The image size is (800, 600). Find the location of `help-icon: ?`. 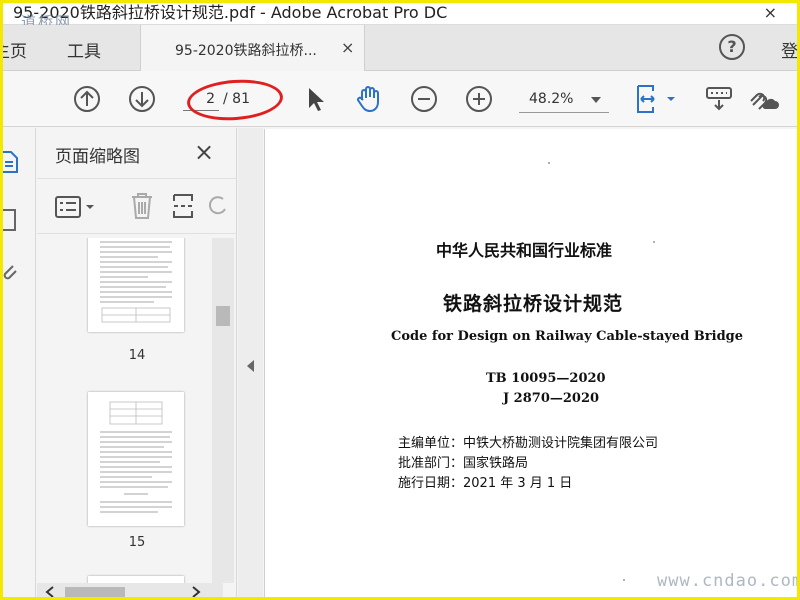

help-icon: ? is located at coordinates (732, 47).